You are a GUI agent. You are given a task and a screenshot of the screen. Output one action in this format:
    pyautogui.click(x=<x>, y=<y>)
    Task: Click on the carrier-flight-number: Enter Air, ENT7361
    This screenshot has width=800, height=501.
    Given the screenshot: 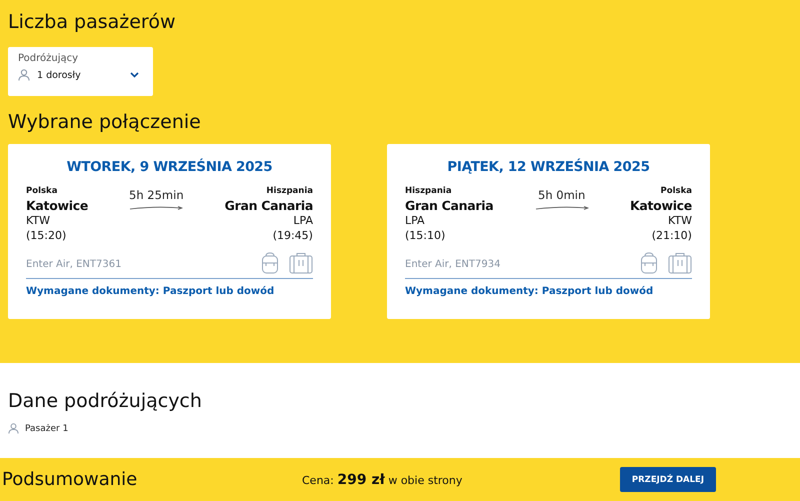 What is the action you would take?
    pyautogui.click(x=74, y=265)
    